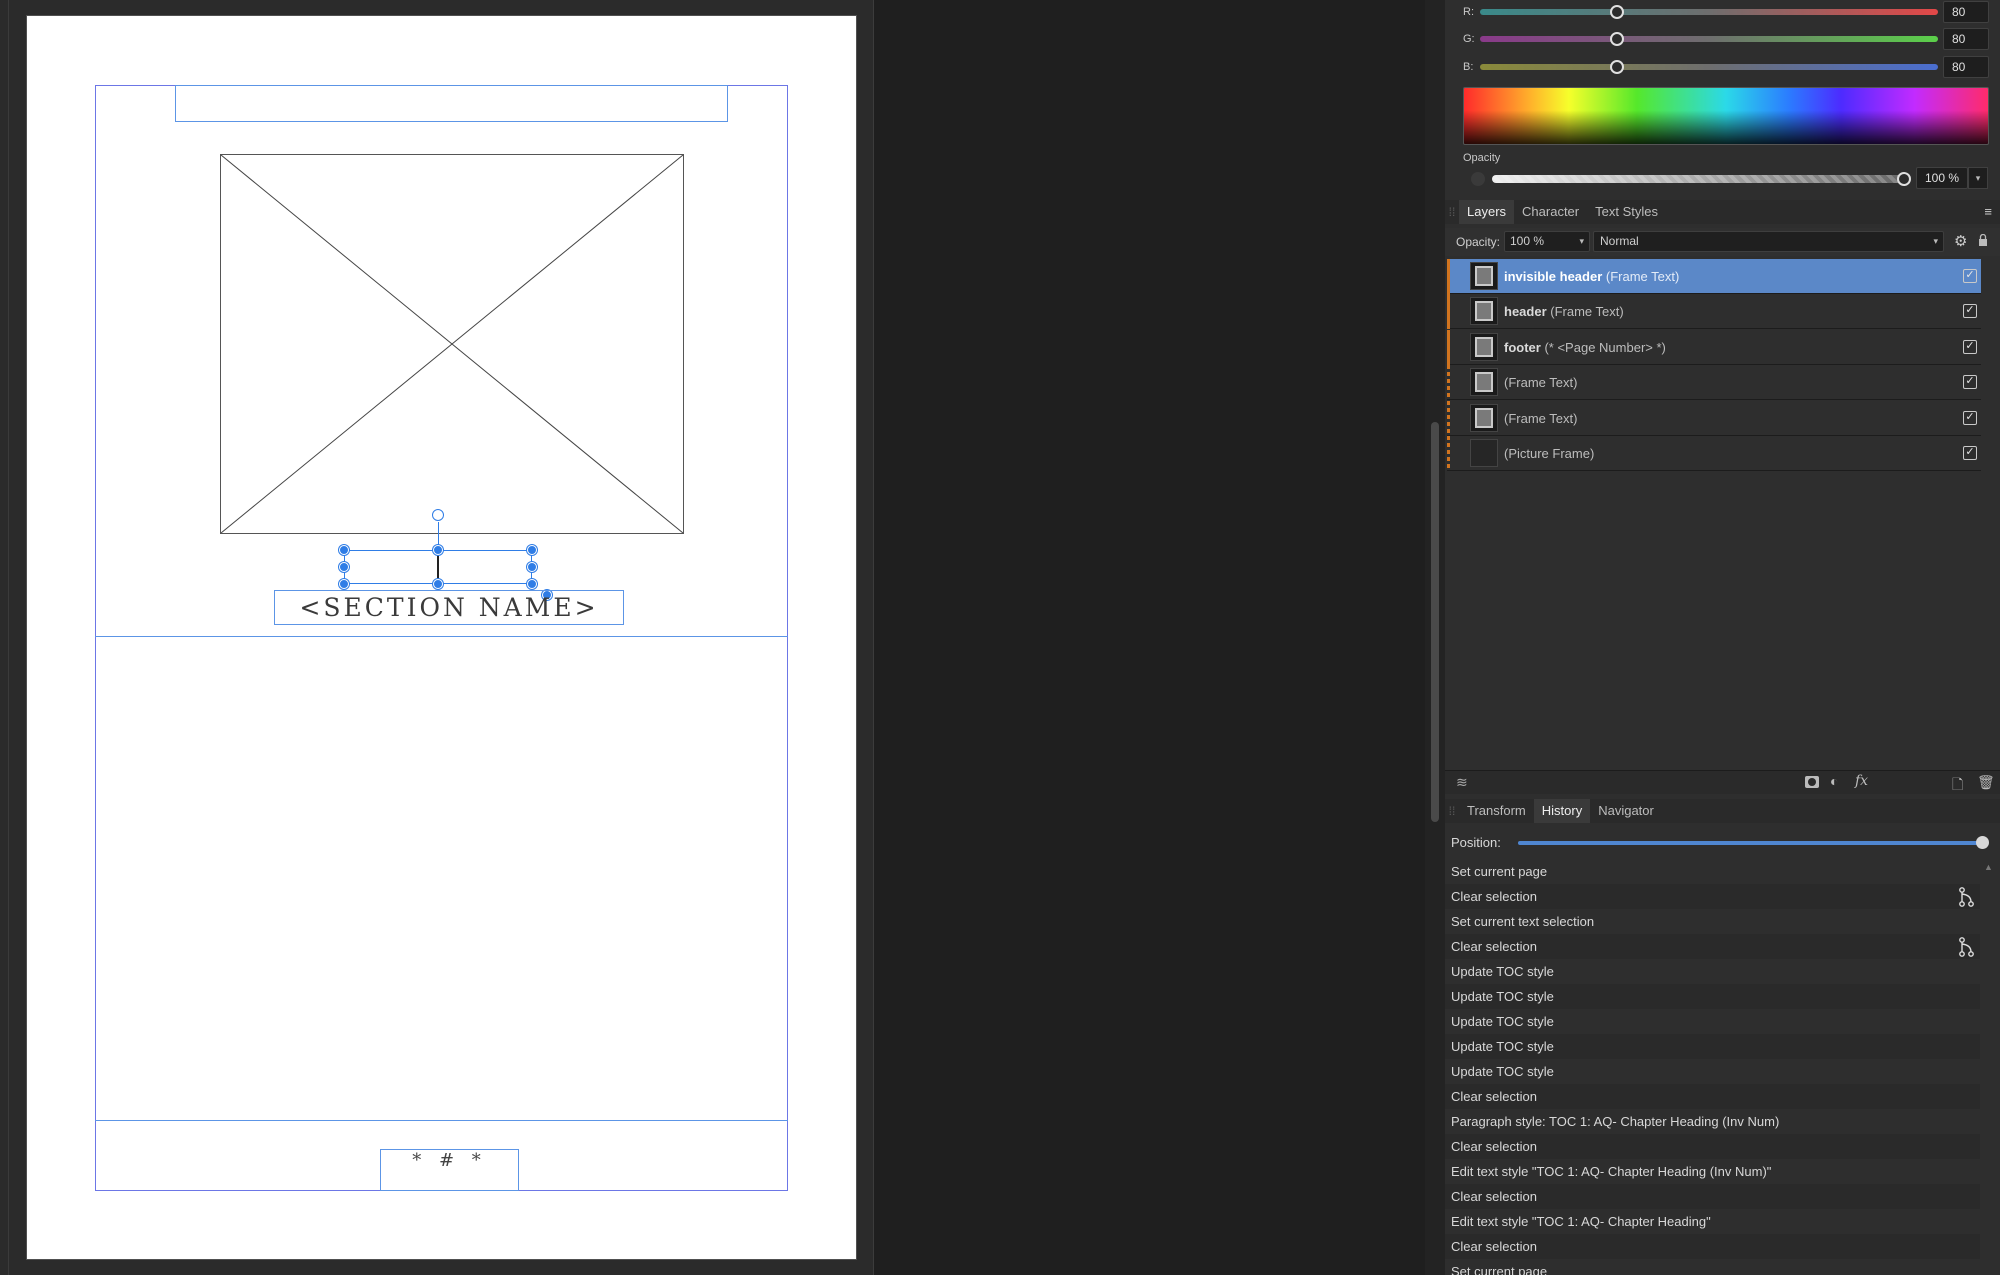  Describe the element at coordinates (873, 637) in the screenshot. I see `canvas-divider` at that location.